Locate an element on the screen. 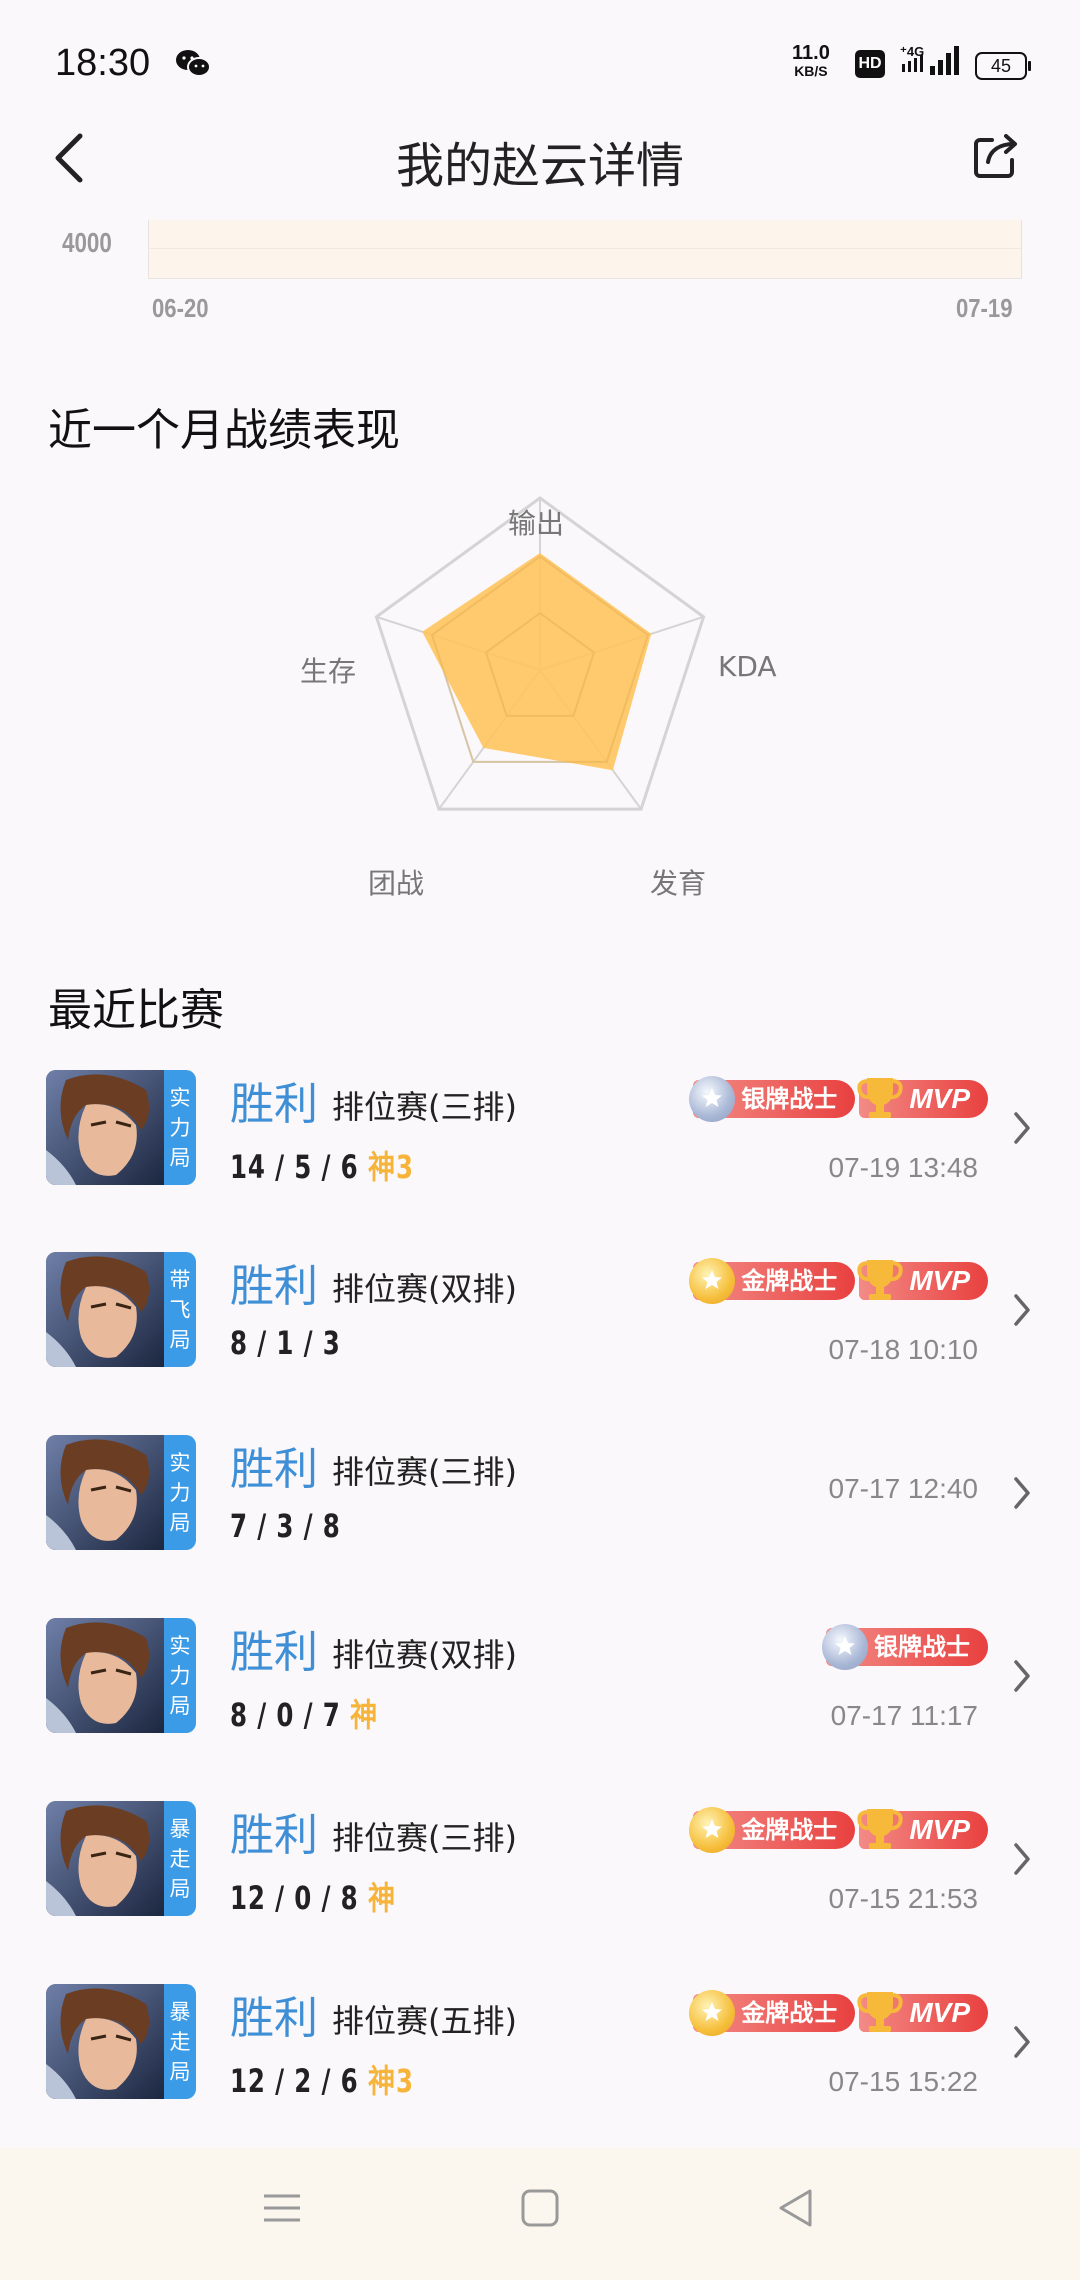 Image resolution: width=1080 pixels, height=2280 pixels. radar-label-growth: 发育 is located at coordinates (678, 883).